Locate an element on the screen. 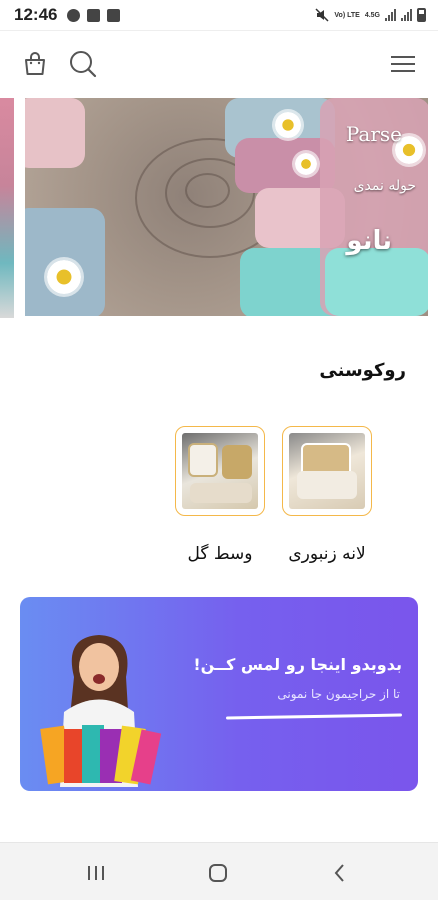 The image size is (438, 900). category-label: وسط گل is located at coordinates (220, 554).